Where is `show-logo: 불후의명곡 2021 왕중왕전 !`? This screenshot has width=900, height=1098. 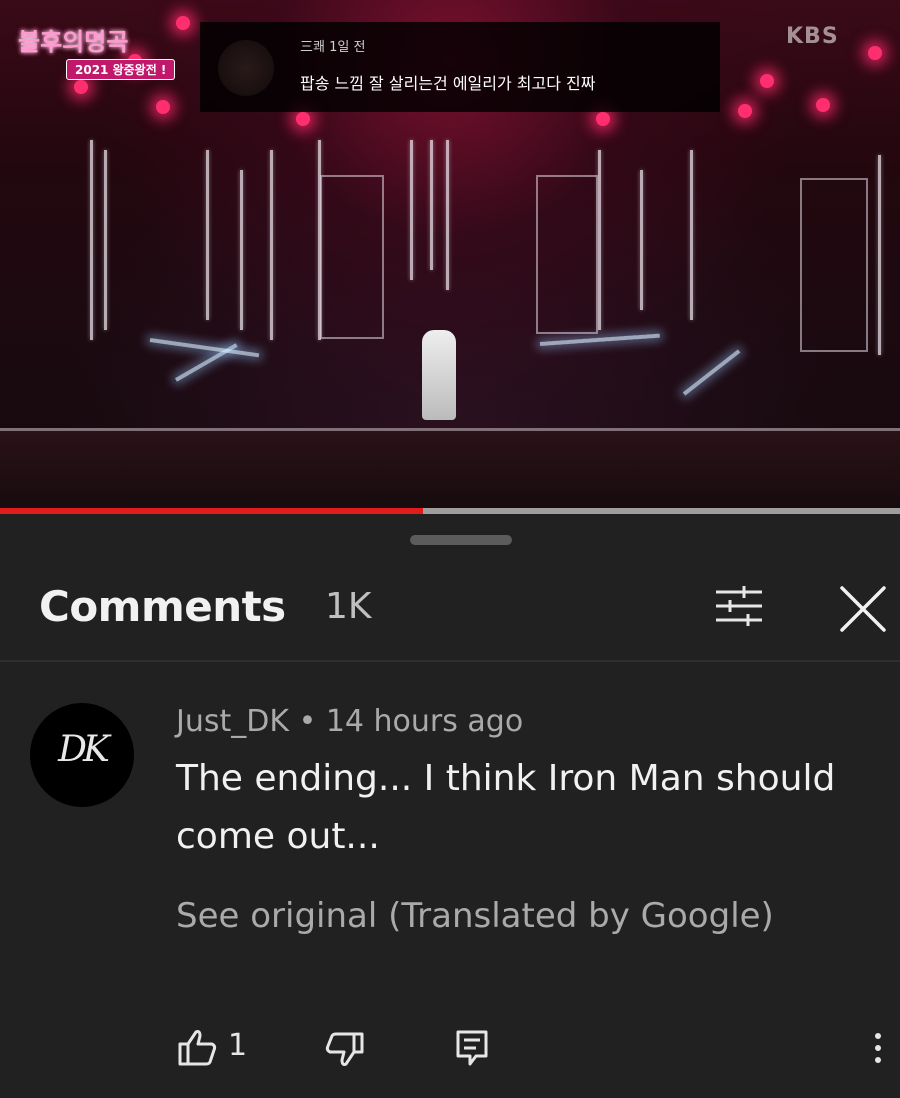 show-logo: 불후의명곡 2021 왕중왕전 ! is located at coordinates (97, 51).